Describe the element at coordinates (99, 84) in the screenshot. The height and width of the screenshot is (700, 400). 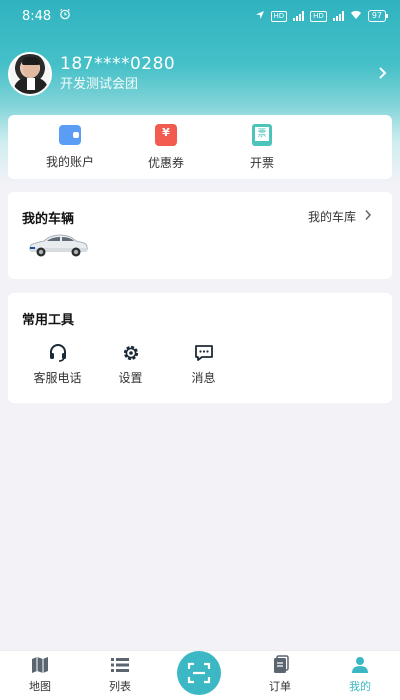
I see `profile-organization: 开发测试会团` at that location.